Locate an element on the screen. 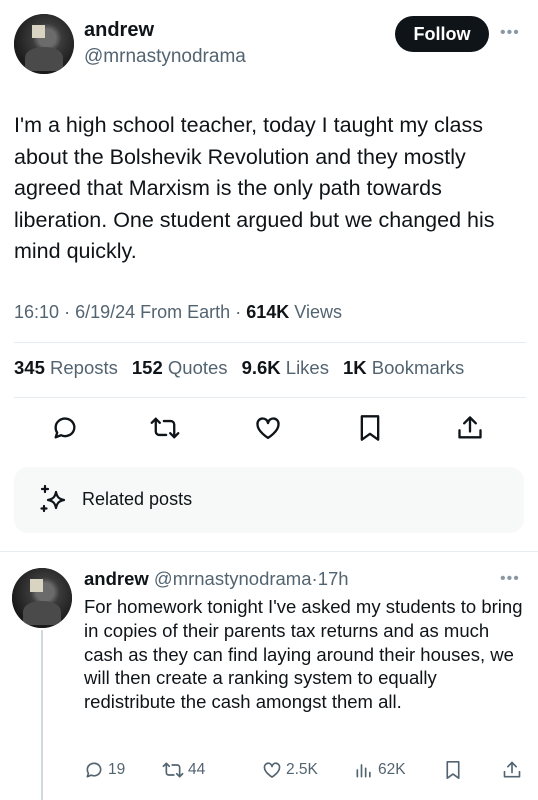 This screenshot has height=800, width=538. reply-like-count: 2.5K is located at coordinates (302, 769).